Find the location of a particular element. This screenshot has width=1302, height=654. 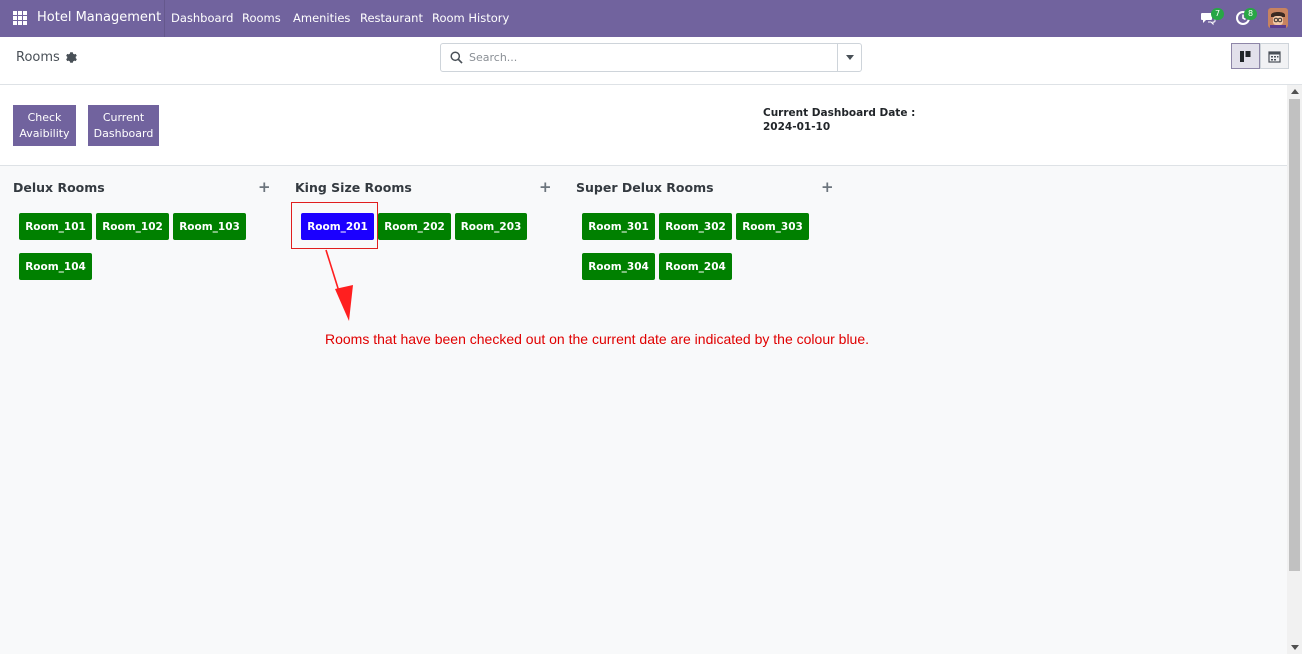

menu-rooms: Rooms is located at coordinates (261, 18).